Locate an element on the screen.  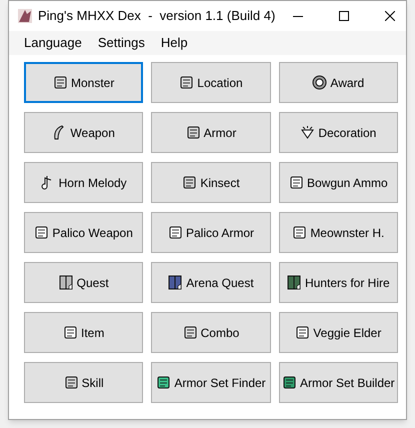
nav-button: Hunters for Hire is located at coordinates (338, 282).